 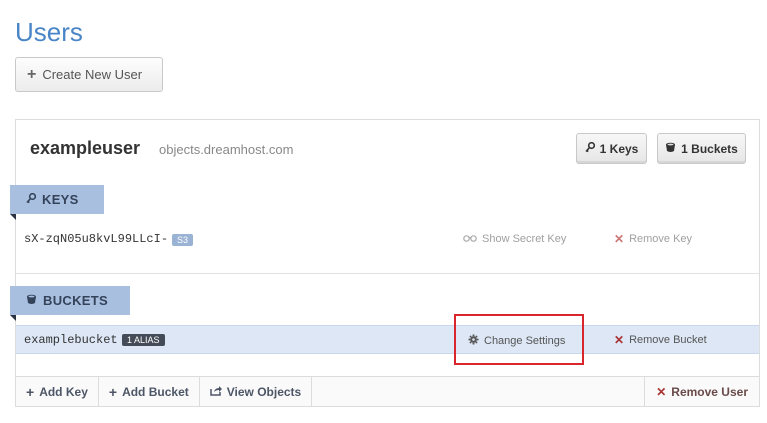 What do you see at coordinates (60, 199) in the screenshot?
I see `keys-section-label: KEYS` at bounding box center [60, 199].